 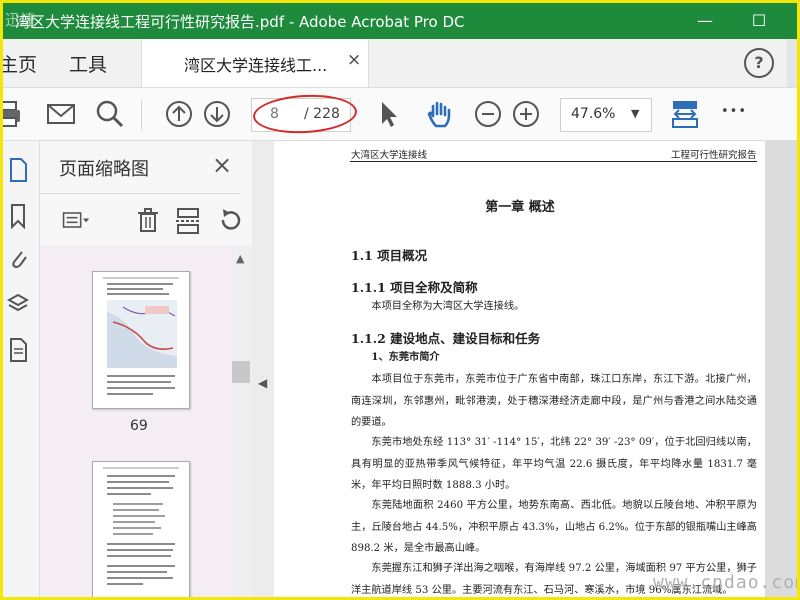 What do you see at coordinates (18, 304) in the screenshot?
I see `layers-icon` at bounding box center [18, 304].